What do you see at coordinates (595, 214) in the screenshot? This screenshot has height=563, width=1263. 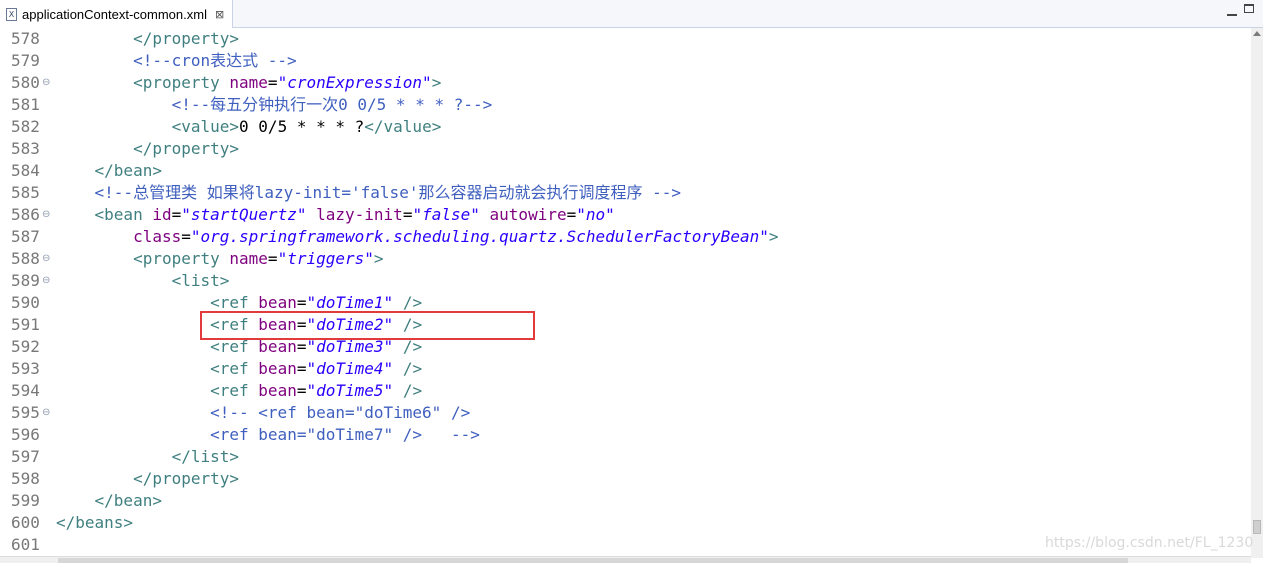 I see `code-token: "no"` at bounding box center [595, 214].